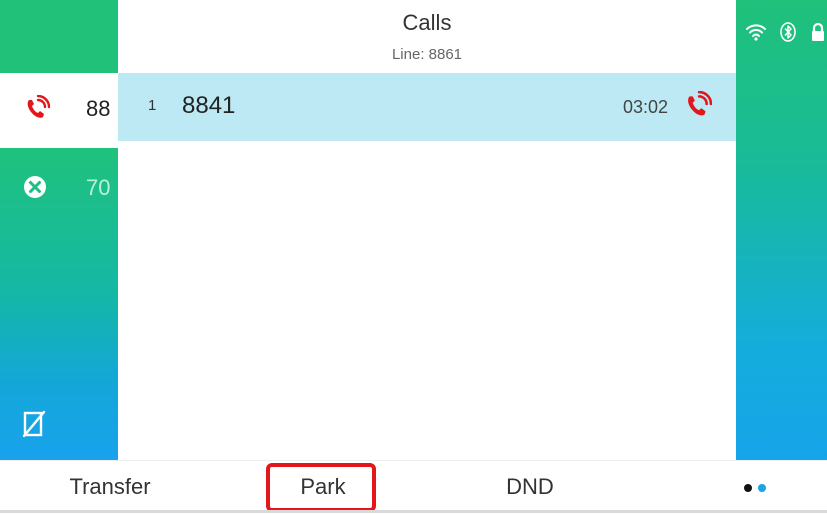  I want to click on line-key-label: 70, so click(98, 187).